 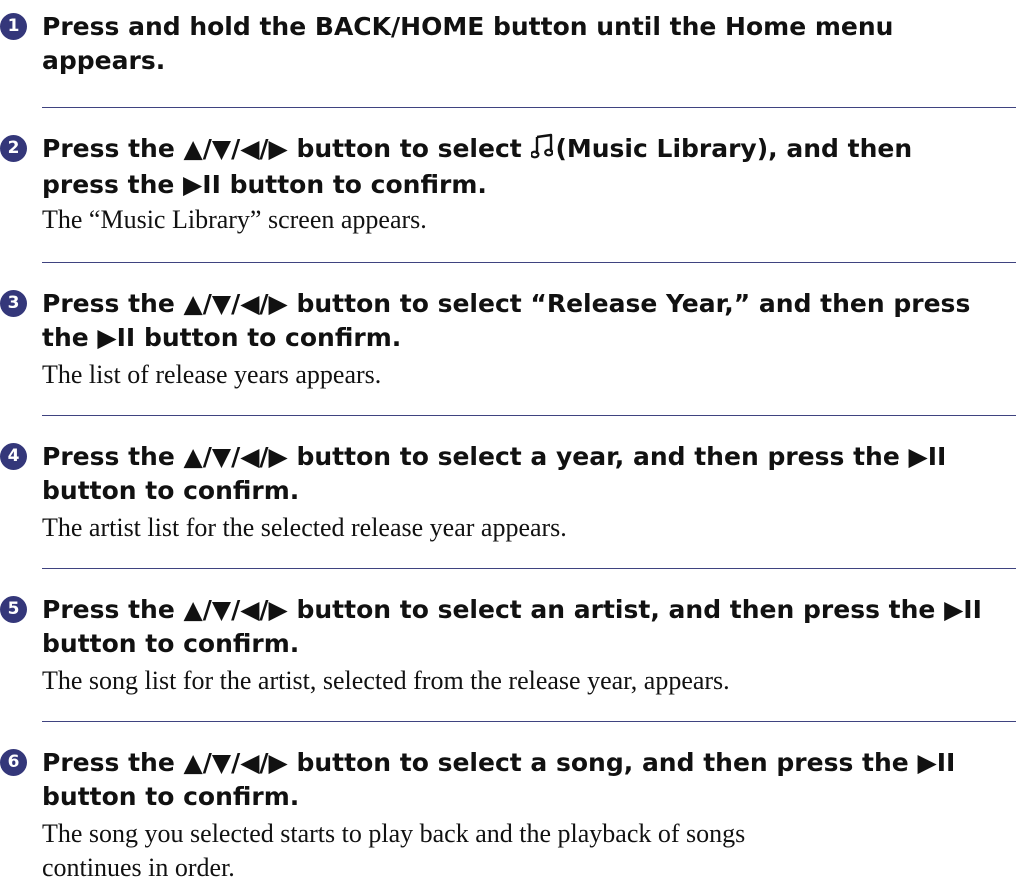 I want to click on instruction-text: (Music Library), and then, so click(x=734, y=148).